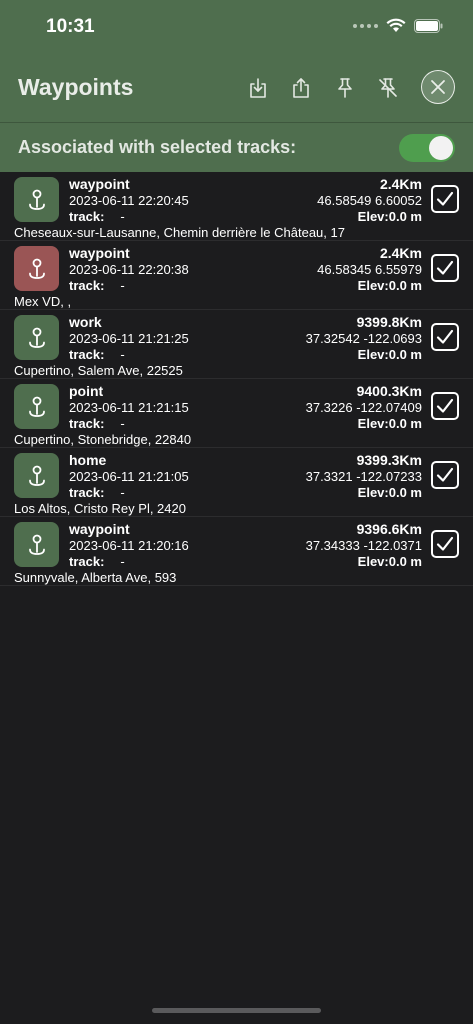 This screenshot has height=1024, width=473. What do you see at coordinates (427, 148) in the screenshot?
I see `associated-toggle` at bounding box center [427, 148].